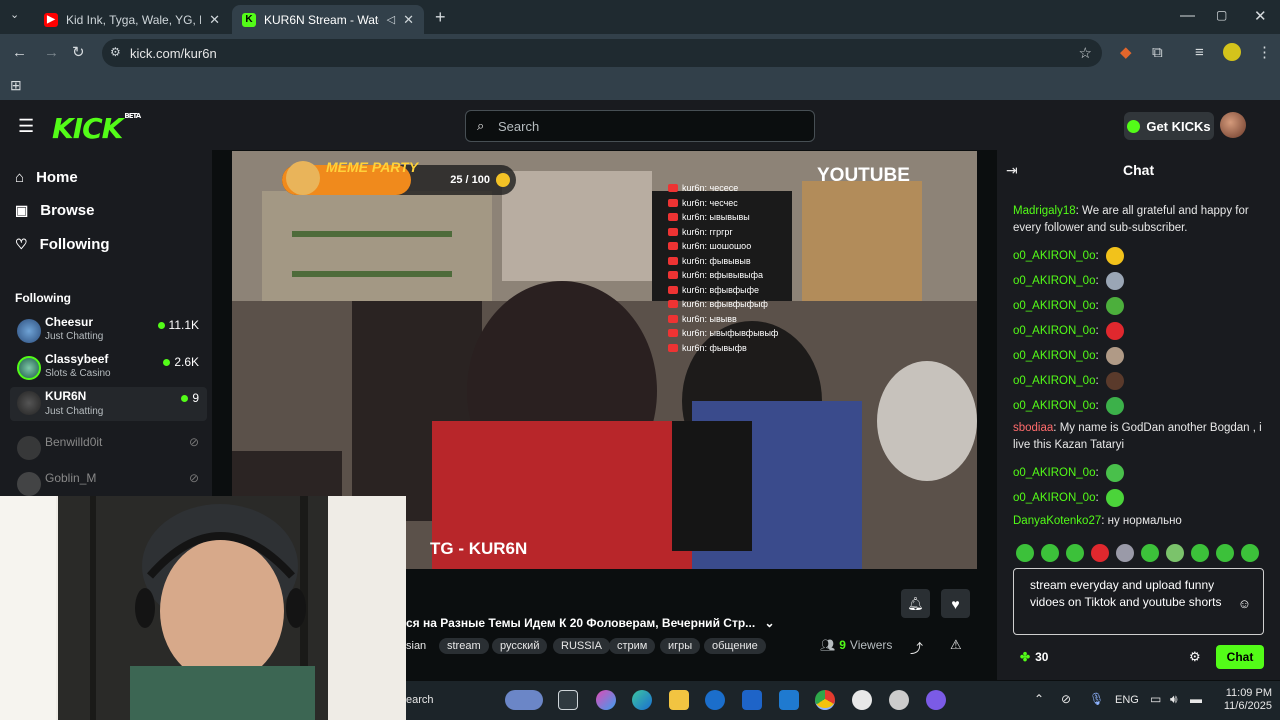  What do you see at coordinates (632, 646) in the screenshot?
I see `tag: стрим` at bounding box center [632, 646].